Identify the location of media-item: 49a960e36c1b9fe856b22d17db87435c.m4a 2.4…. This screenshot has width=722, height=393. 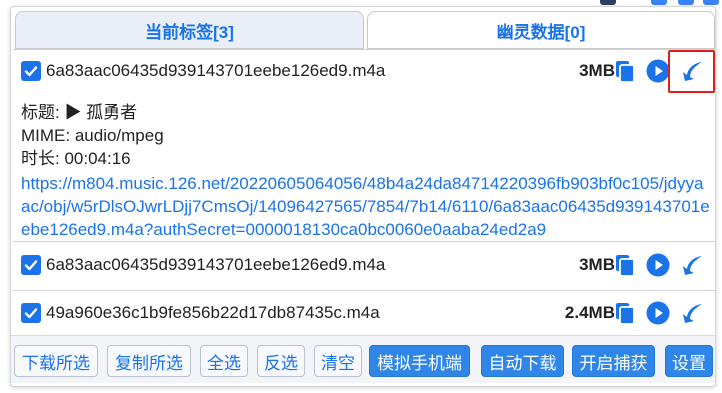
(364, 312).